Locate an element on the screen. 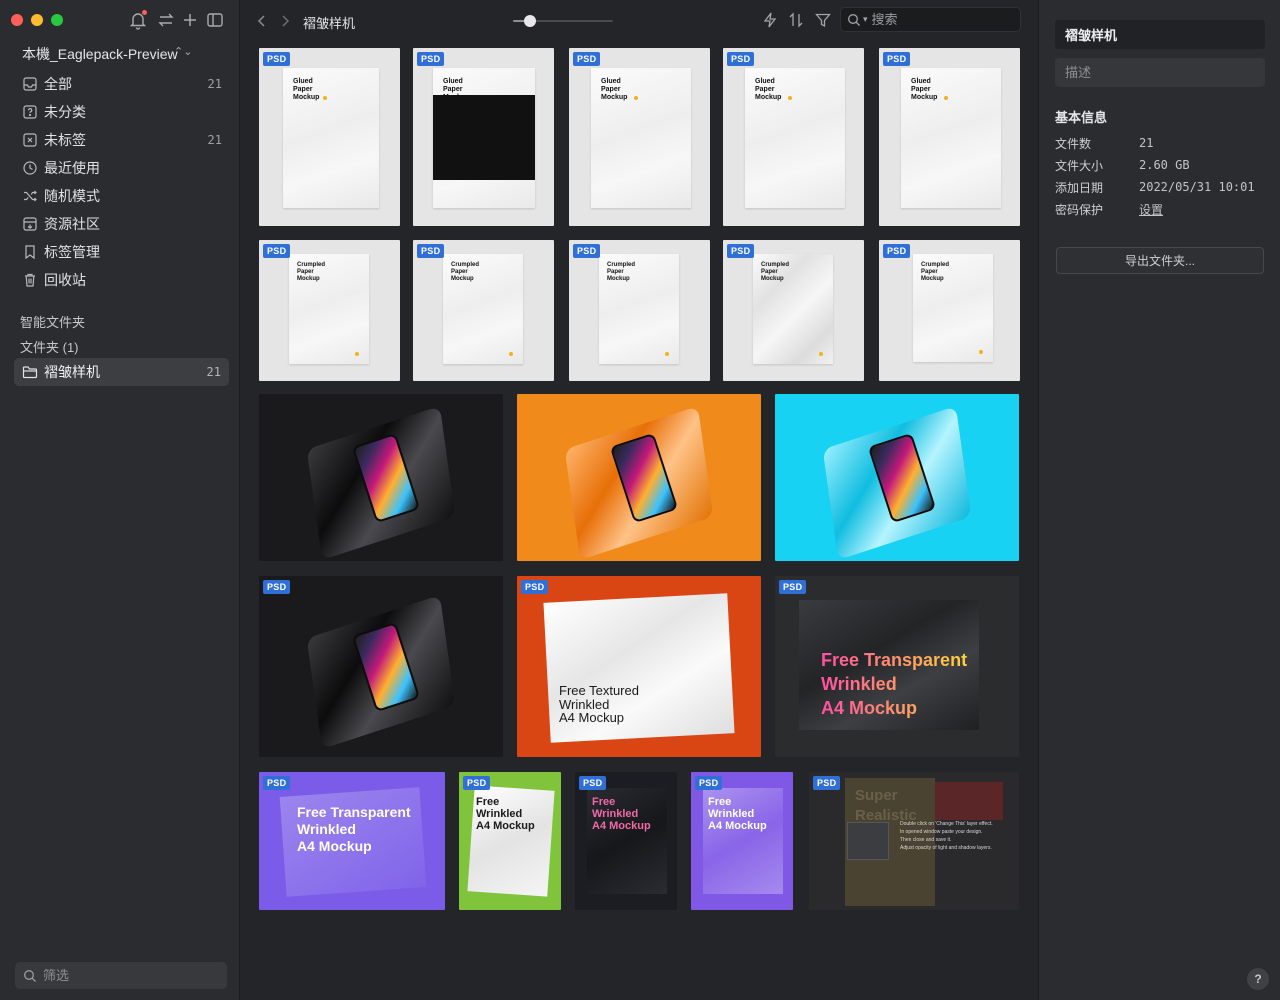 This screenshot has width=1280, height=1000. sync-icon is located at coordinates (166, 20).